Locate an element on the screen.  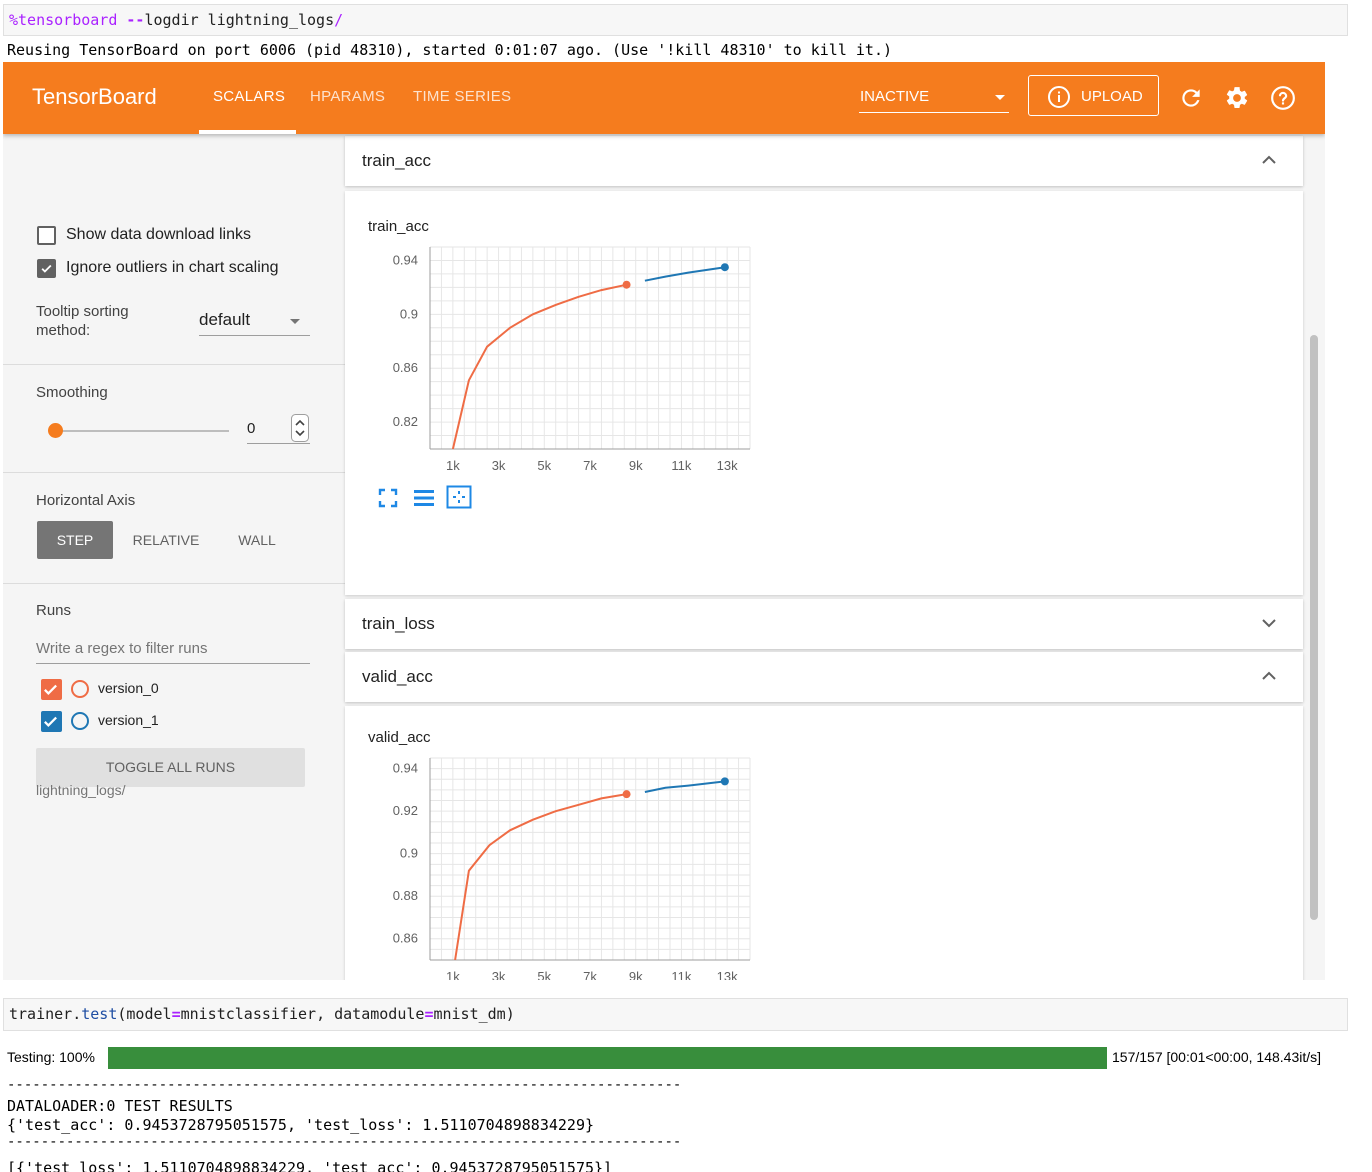
smoothing-number-input: 0 is located at coordinates (278, 429).